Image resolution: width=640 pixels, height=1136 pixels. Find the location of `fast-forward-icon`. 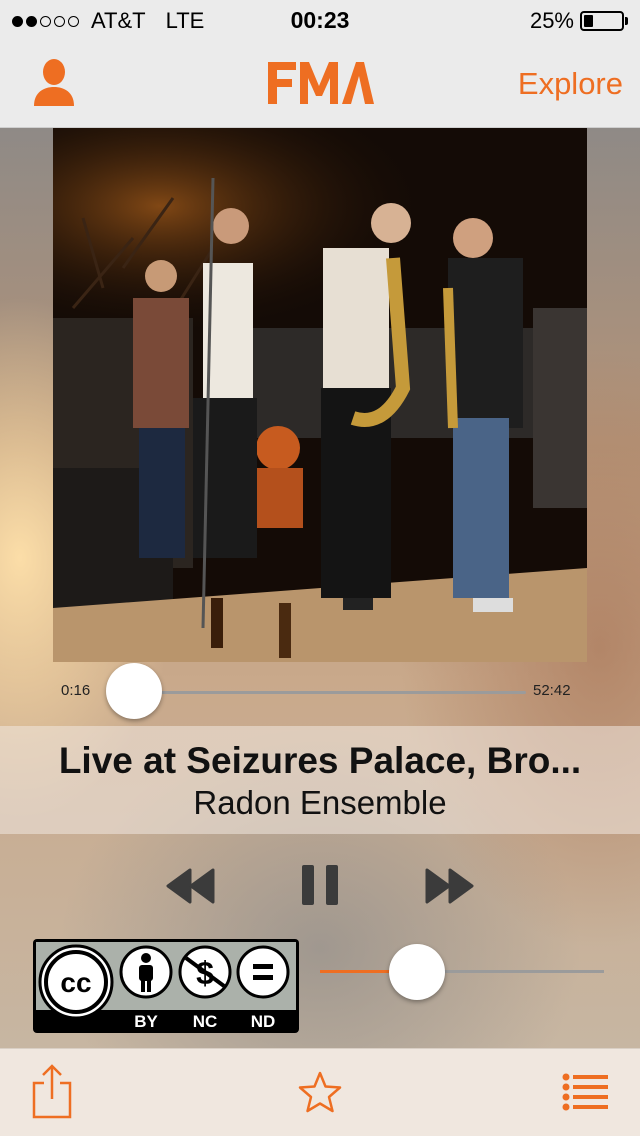

fast-forward-icon is located at coordinates (449, 886).